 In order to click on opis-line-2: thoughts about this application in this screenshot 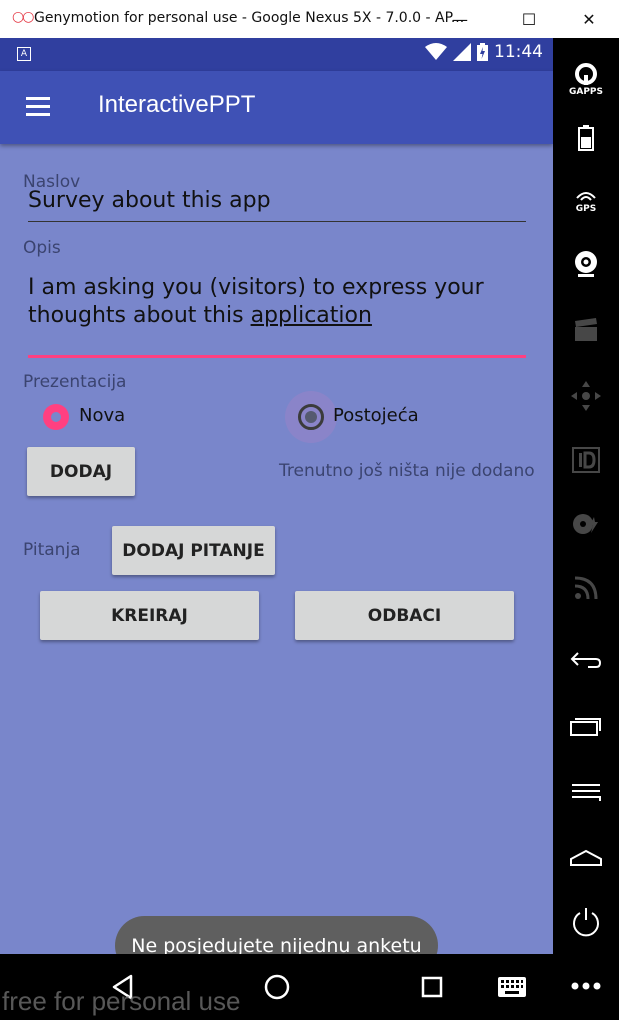, I will do `click(200, 315)`.